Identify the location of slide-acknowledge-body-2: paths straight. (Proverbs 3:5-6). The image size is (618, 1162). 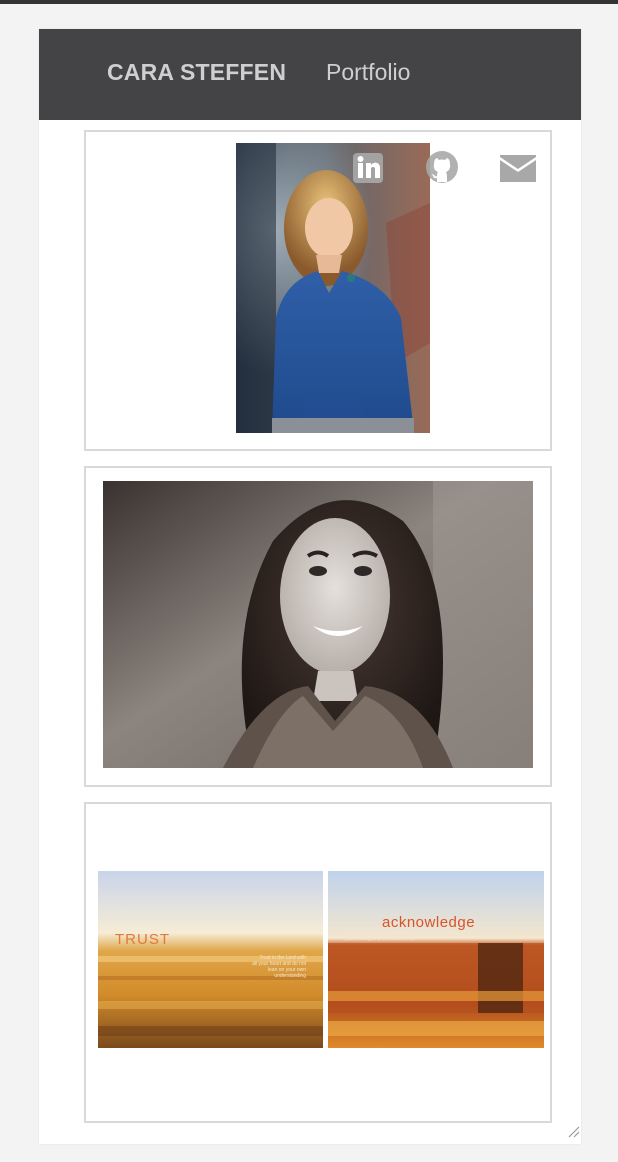
(379, 939).